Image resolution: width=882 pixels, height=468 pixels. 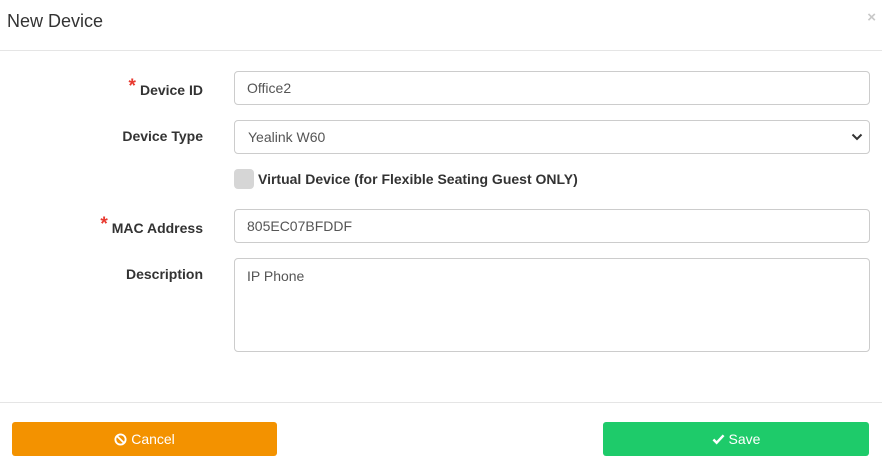 What do you see at coordinates (244, 179) in the screenshot?
I see `virtual-device-checkbox` at bounding box center [244, 179].